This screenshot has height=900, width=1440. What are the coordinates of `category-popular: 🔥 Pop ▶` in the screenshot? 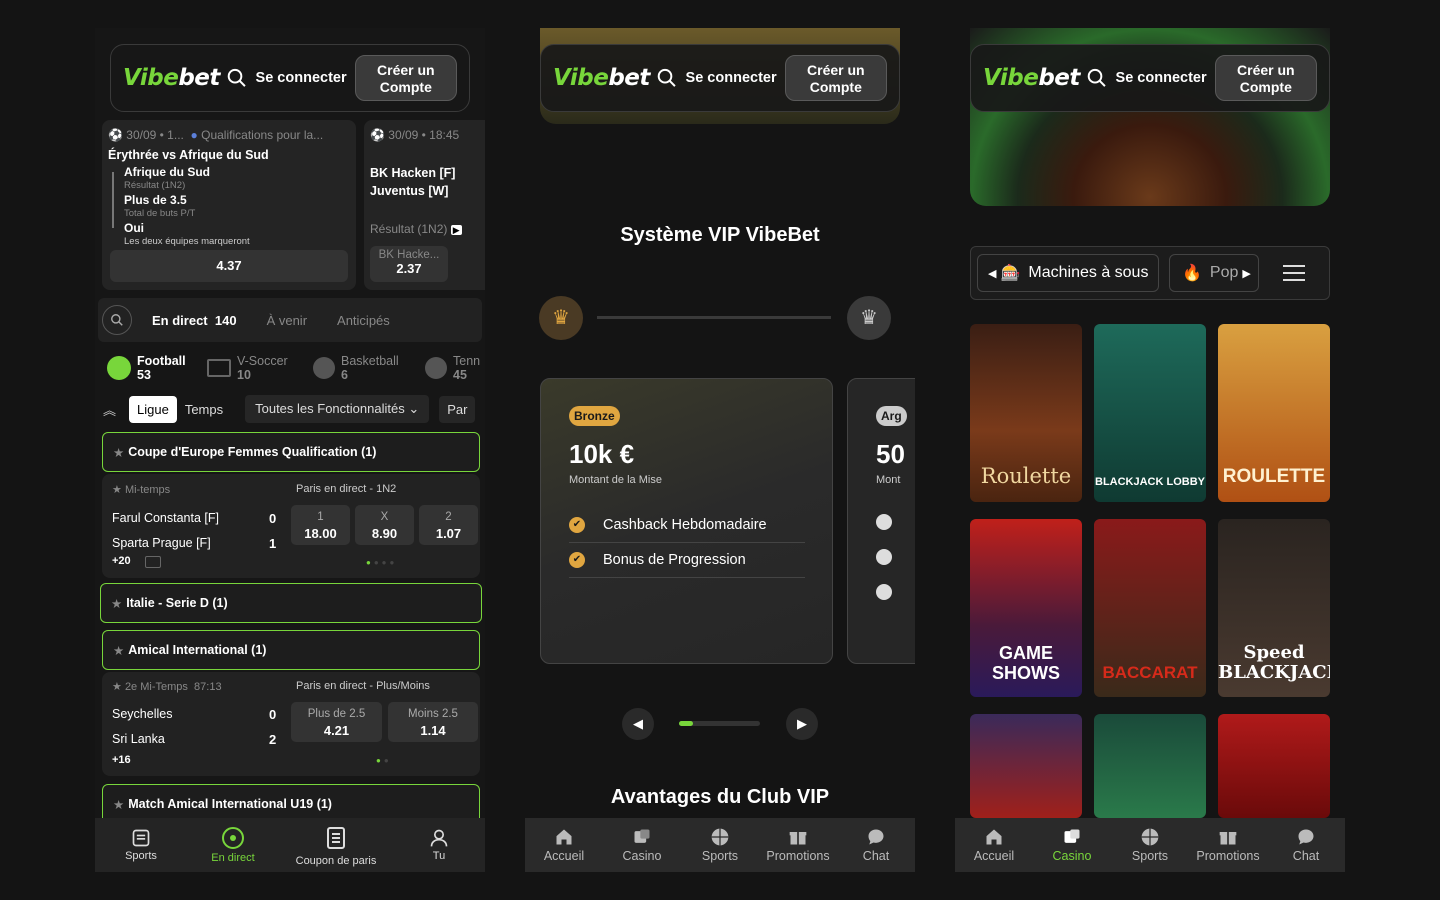 It's located at (1214, 273).